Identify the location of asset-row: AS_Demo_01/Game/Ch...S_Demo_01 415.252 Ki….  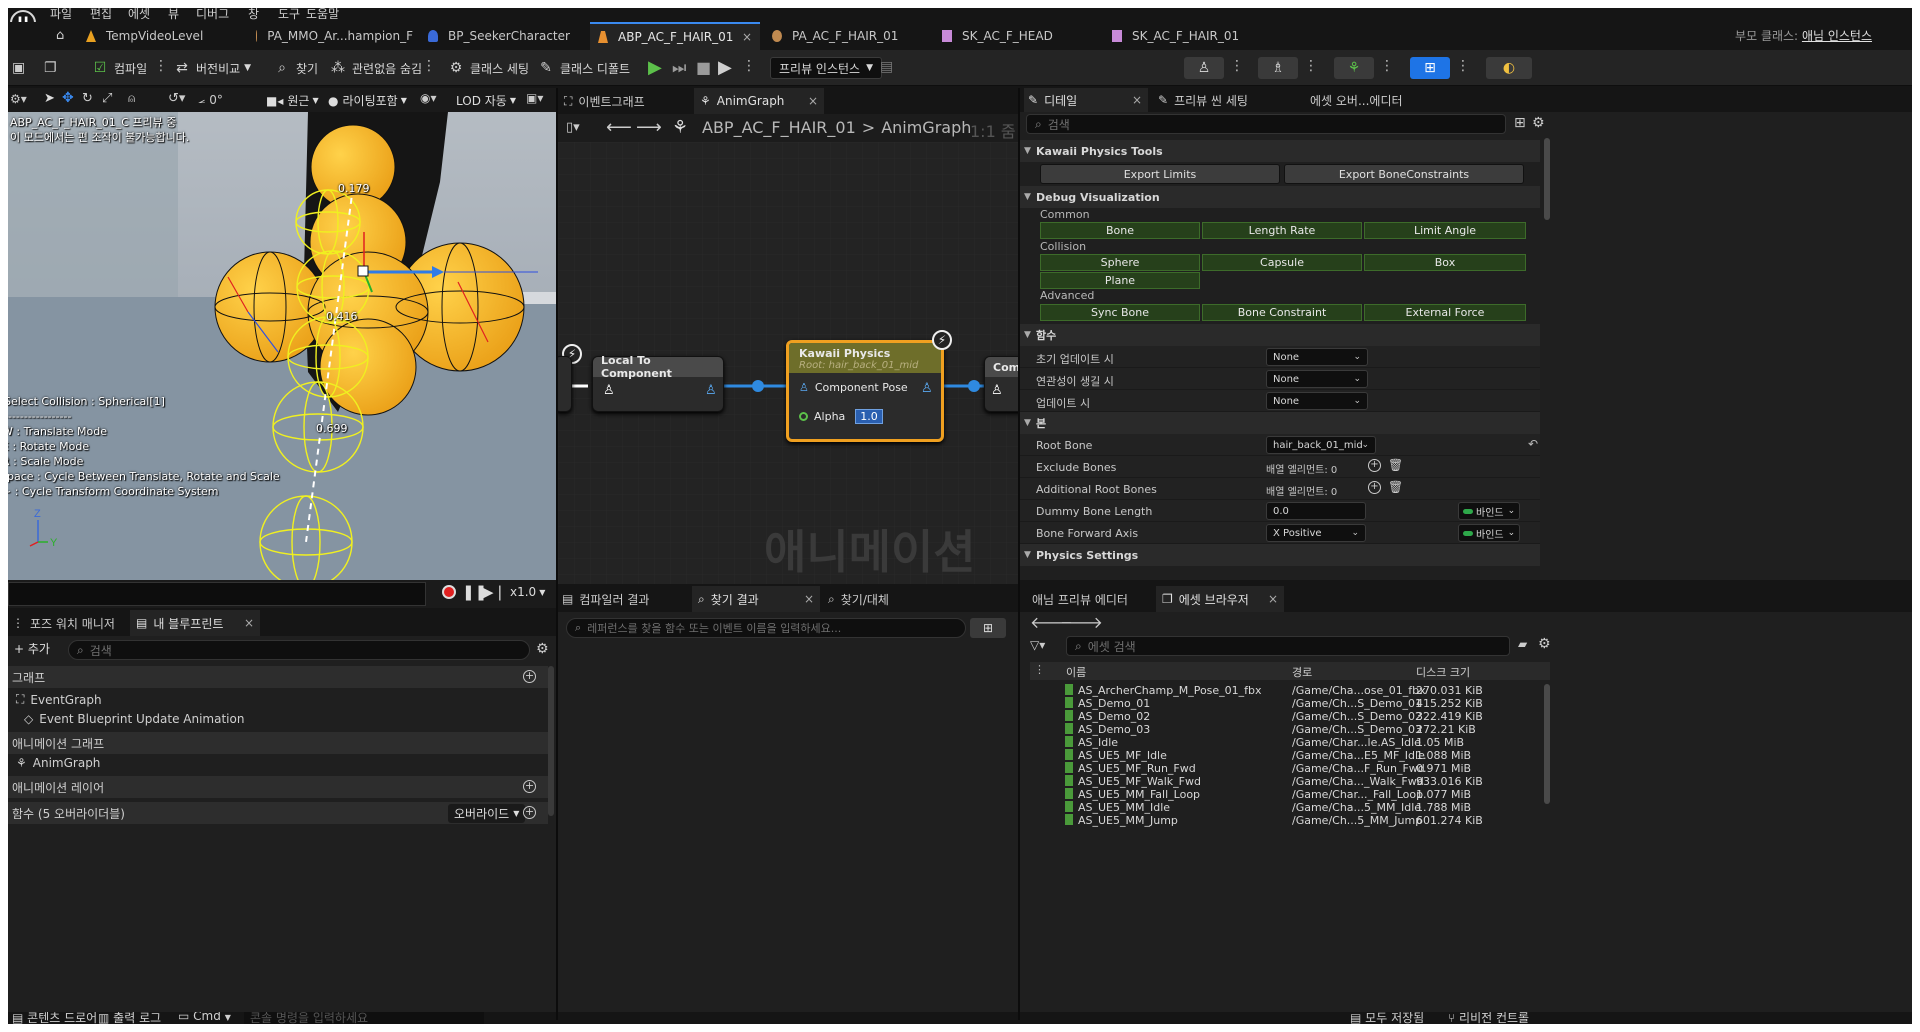
(1295, 703).